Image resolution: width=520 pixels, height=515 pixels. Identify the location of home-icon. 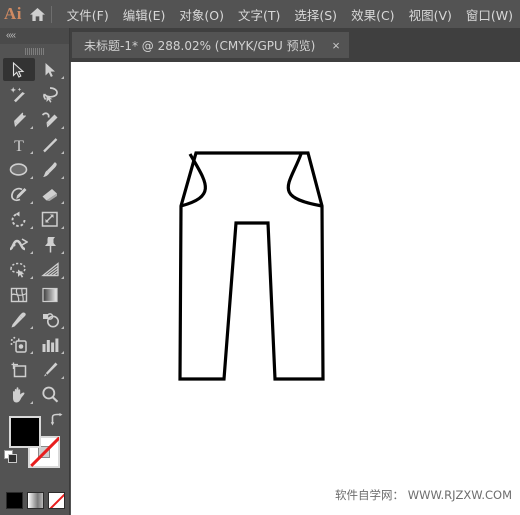
(37, 14).